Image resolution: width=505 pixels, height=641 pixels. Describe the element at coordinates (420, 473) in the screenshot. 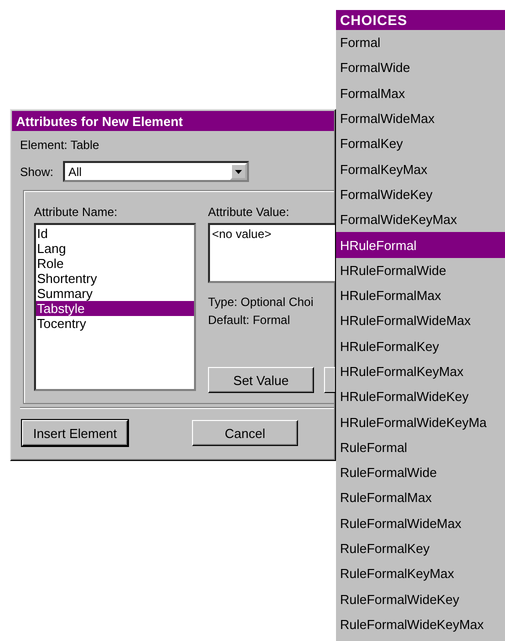

I see `choice-item: RuleFormalWide` at that location.